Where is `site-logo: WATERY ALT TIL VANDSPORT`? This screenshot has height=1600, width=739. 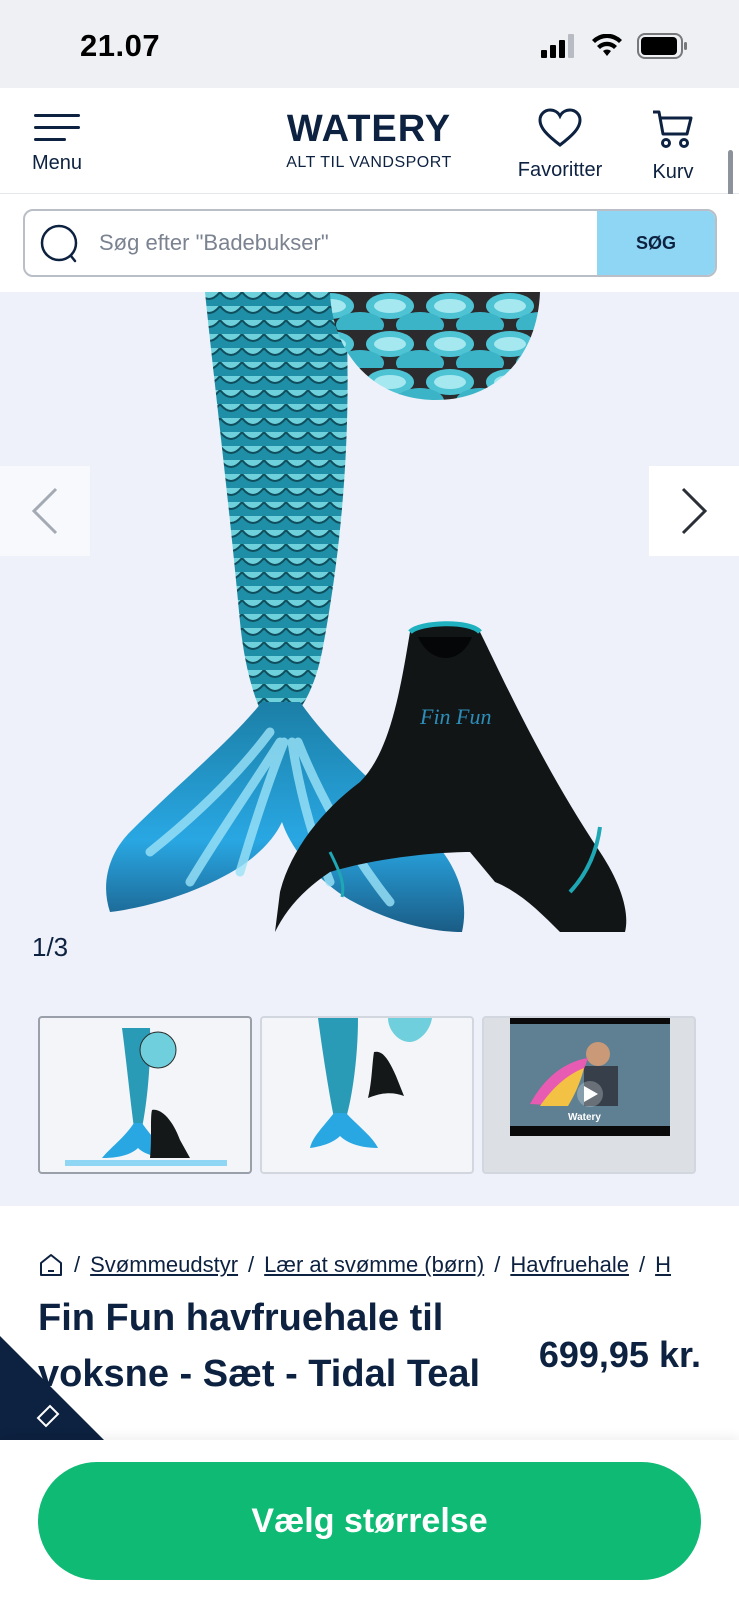 site-logo: WATERY ALT TIL VANDSPORT is located at coordinates (369, 140).